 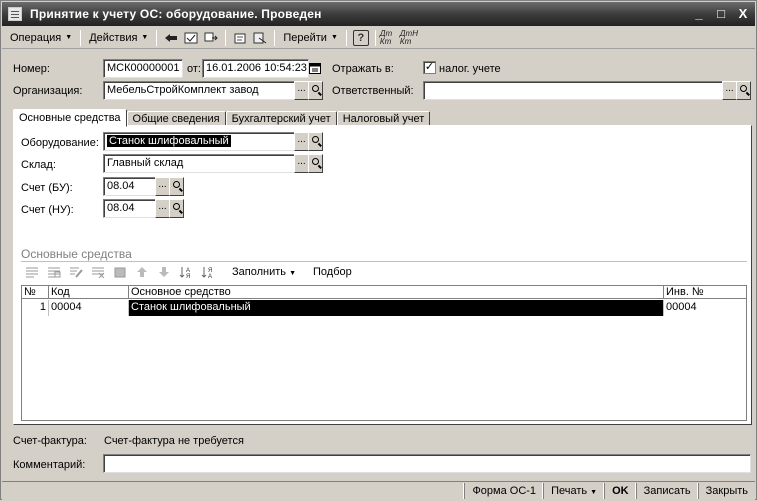 What do you see at coordinates (164, 272) in the screenshot?
I see `move-down-icon` at bounding box center [164, 272].